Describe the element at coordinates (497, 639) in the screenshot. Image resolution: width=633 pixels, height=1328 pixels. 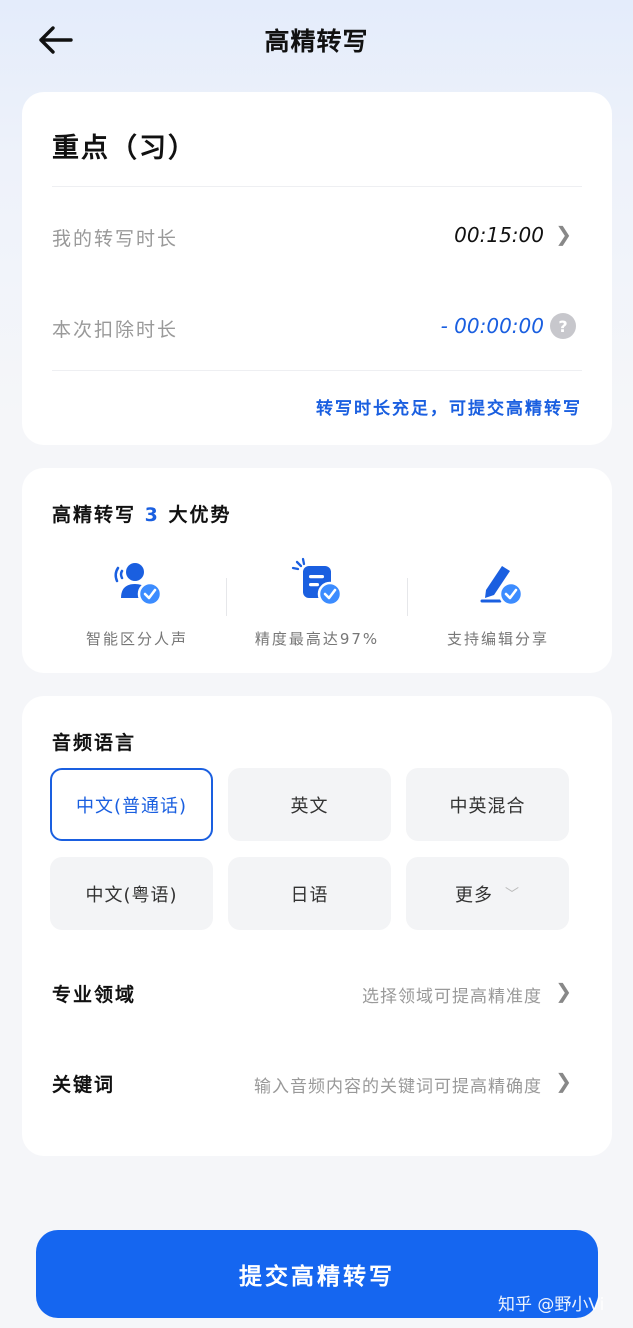
I see `feature-label: 支持编辑分享` at that location.